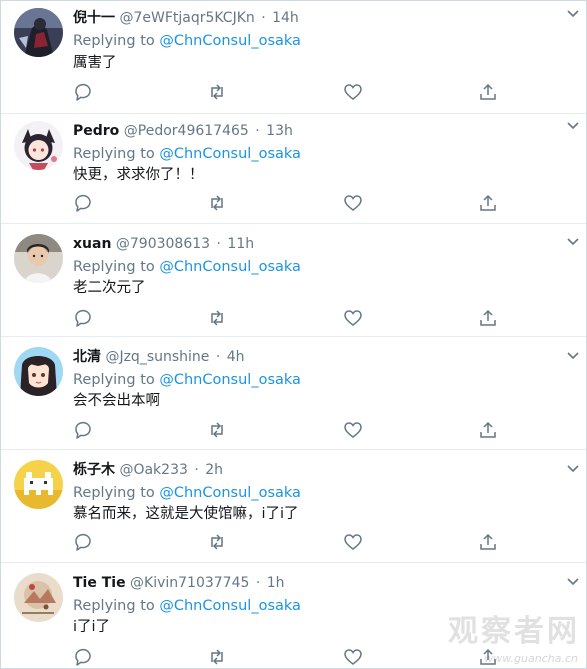 This screenshot has width=587, height=669. I want to click on timestamp: 14h, so click(285, 18).